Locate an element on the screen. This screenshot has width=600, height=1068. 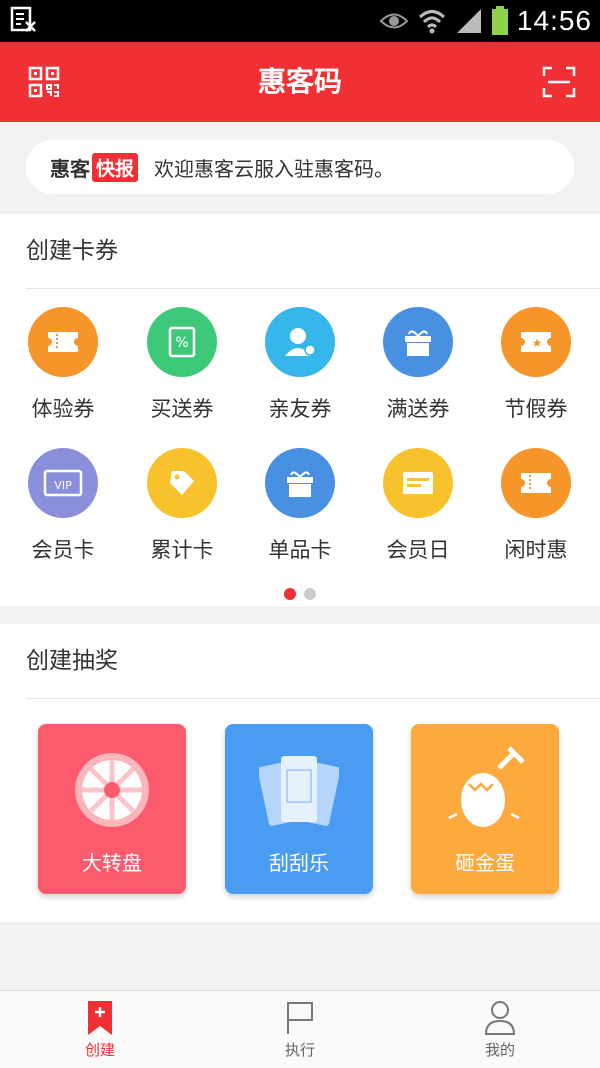
friend-user-icon is located at coordinates (300, 342).